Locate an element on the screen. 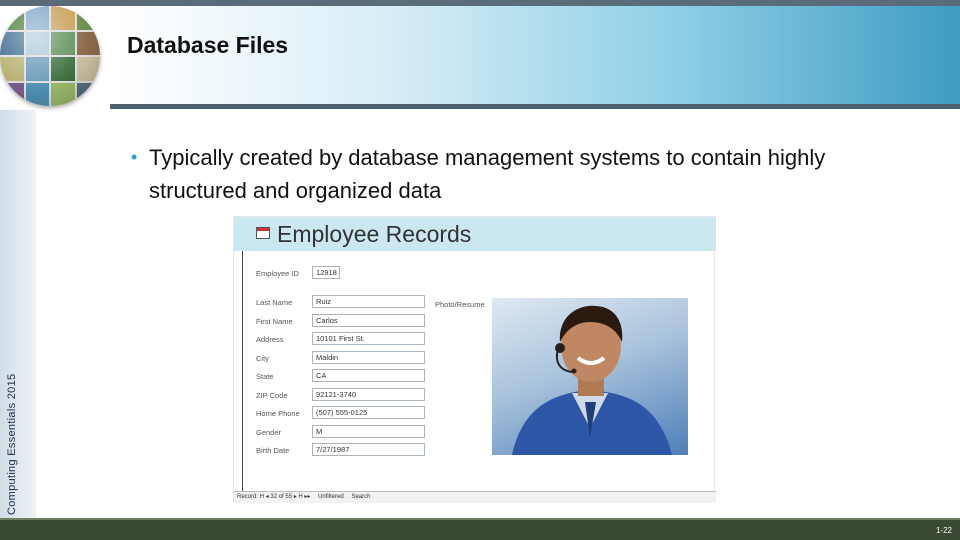 The height and width of the screenshot is (540, 960). last-name-label: Last Name is located at coordinates (274, 302).